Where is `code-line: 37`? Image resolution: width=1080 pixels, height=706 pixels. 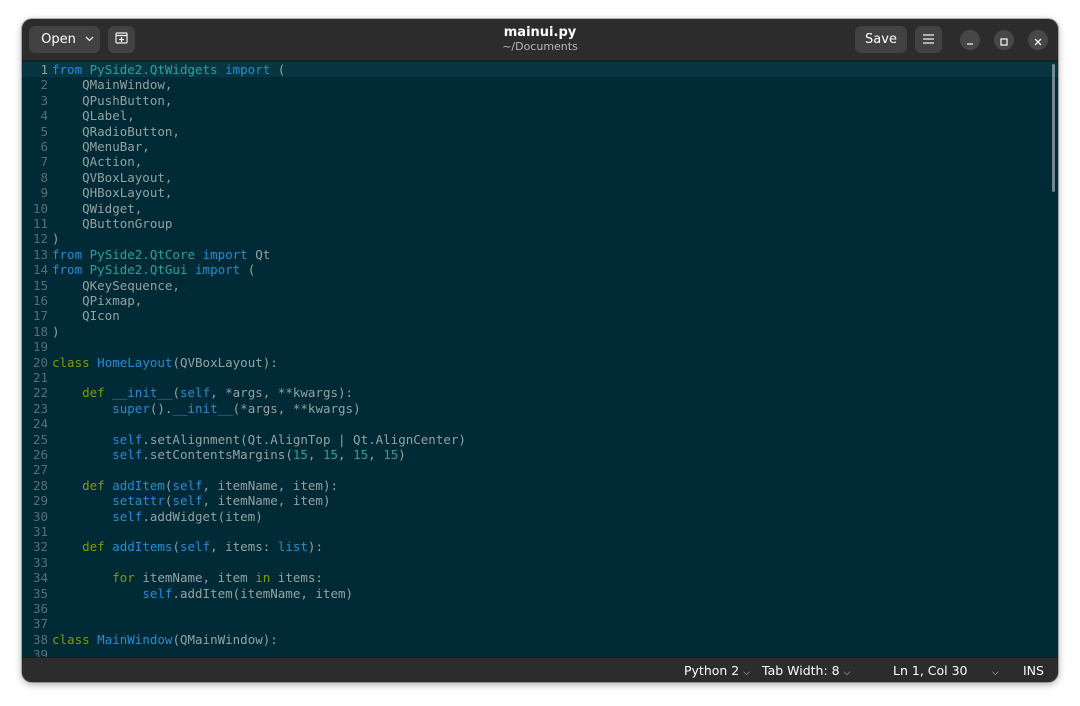
code-line: 37 is located at coordinates (540, 623).